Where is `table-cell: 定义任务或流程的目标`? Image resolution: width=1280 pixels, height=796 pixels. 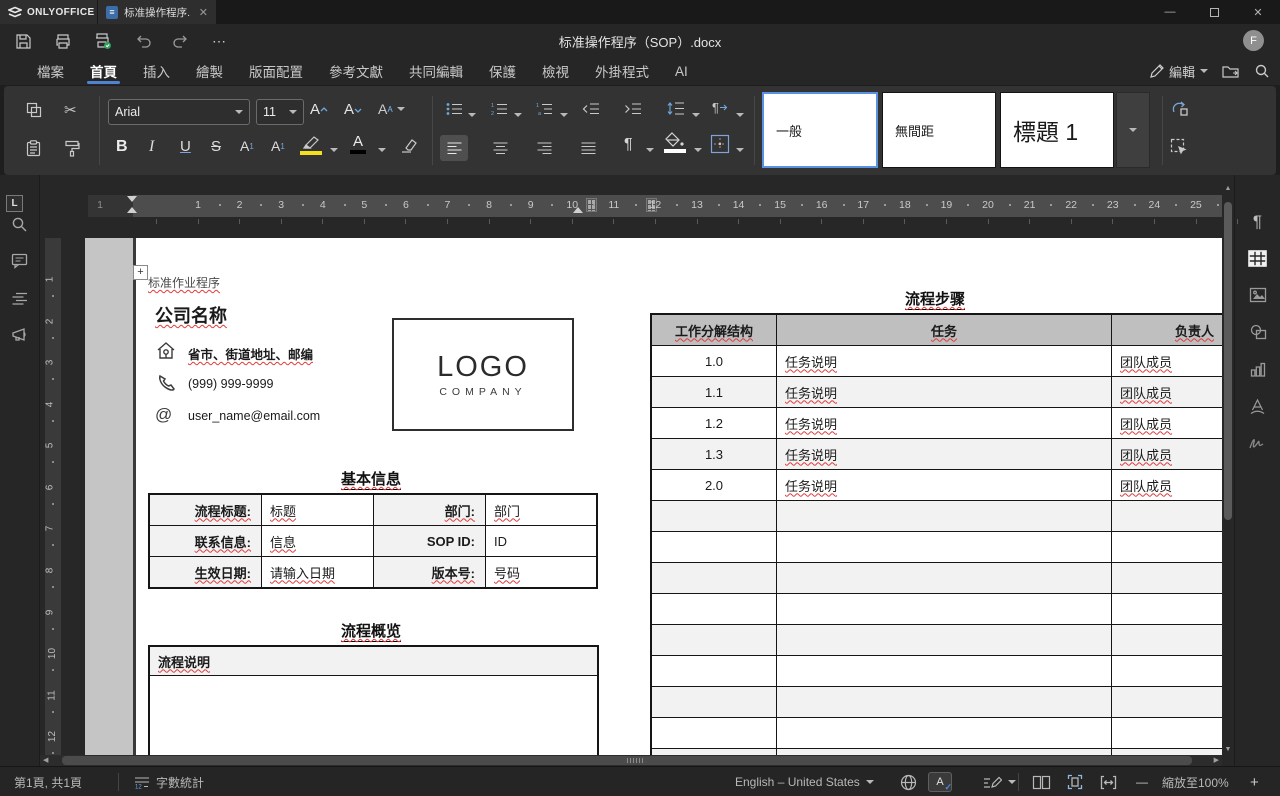
table-cell: 定义任务或流程的目标 is located at coordinates (373, 715).